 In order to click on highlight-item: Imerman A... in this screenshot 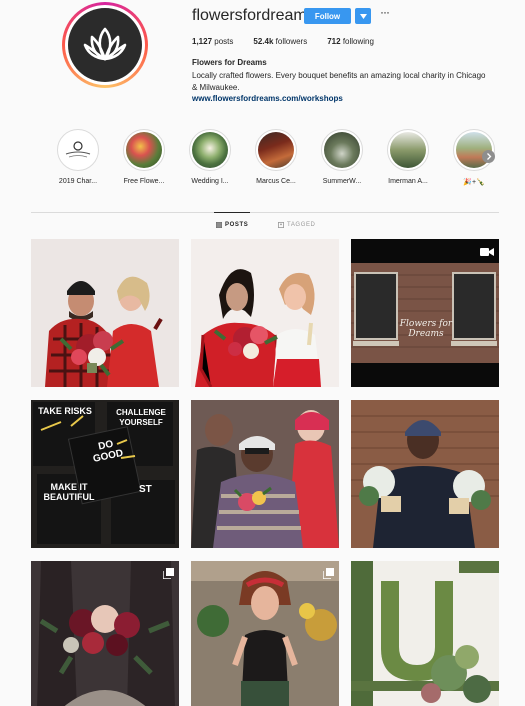, I will do `click(408, 157)`.